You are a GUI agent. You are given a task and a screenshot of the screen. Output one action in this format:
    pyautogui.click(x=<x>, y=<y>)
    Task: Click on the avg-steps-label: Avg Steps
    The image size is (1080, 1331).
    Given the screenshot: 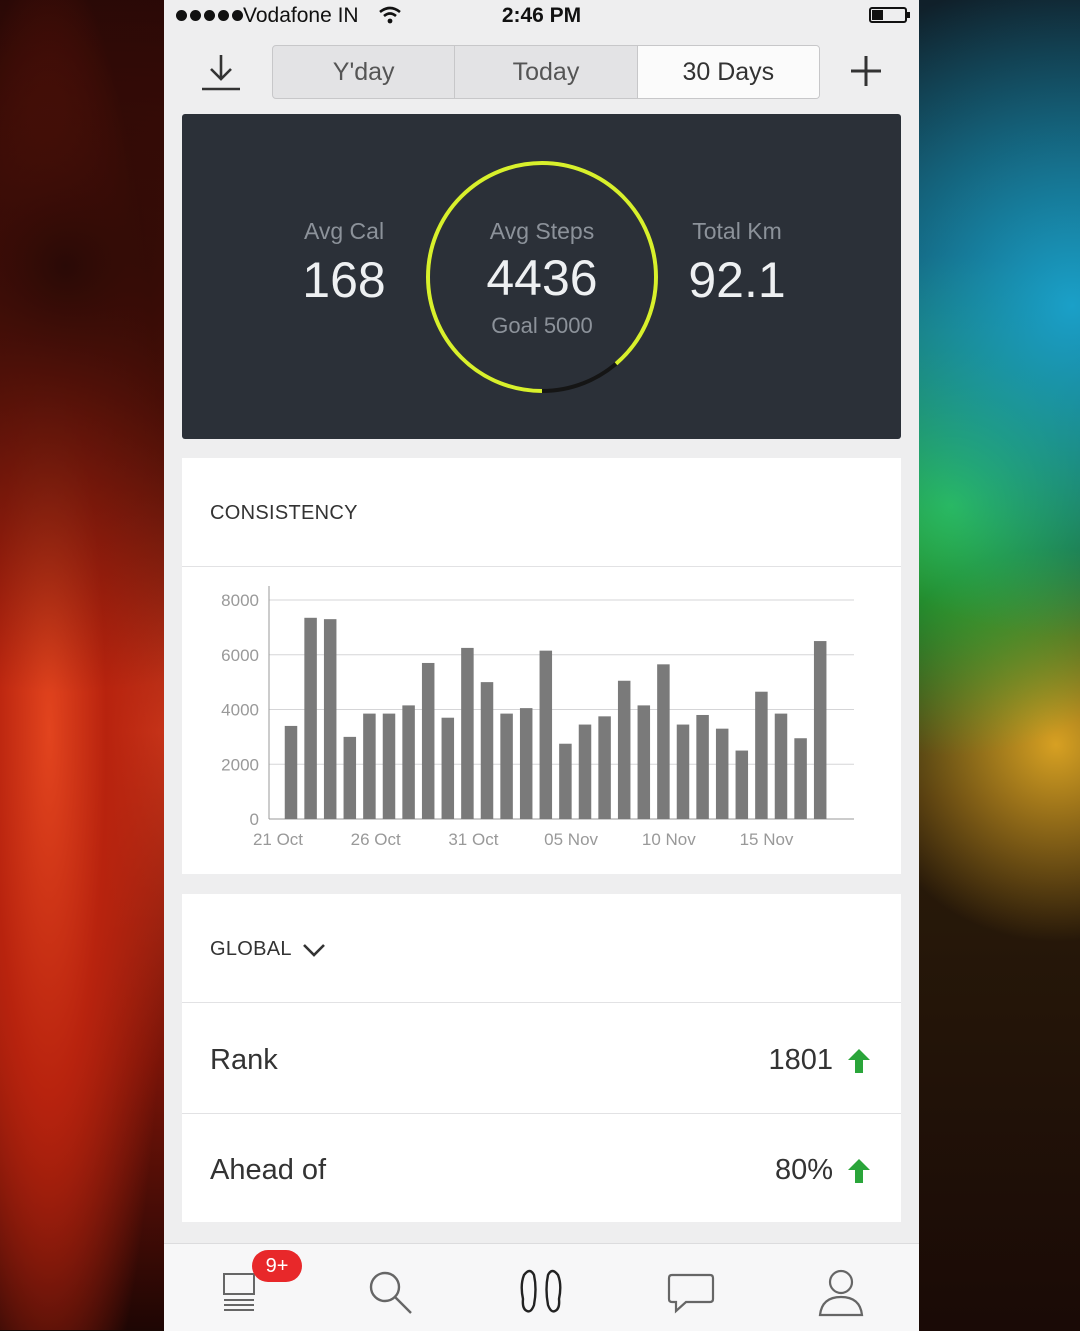 What is the action you would take?
    pyautogui.click(x=542, y=231)
    